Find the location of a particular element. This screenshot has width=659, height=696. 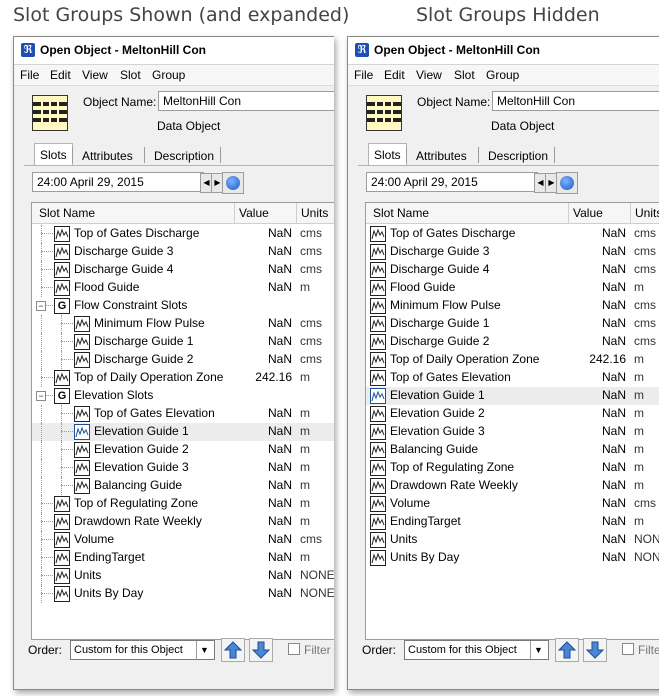

slot-group-row: − G Flow Constraint Slots is located at coordinates (183, 306).